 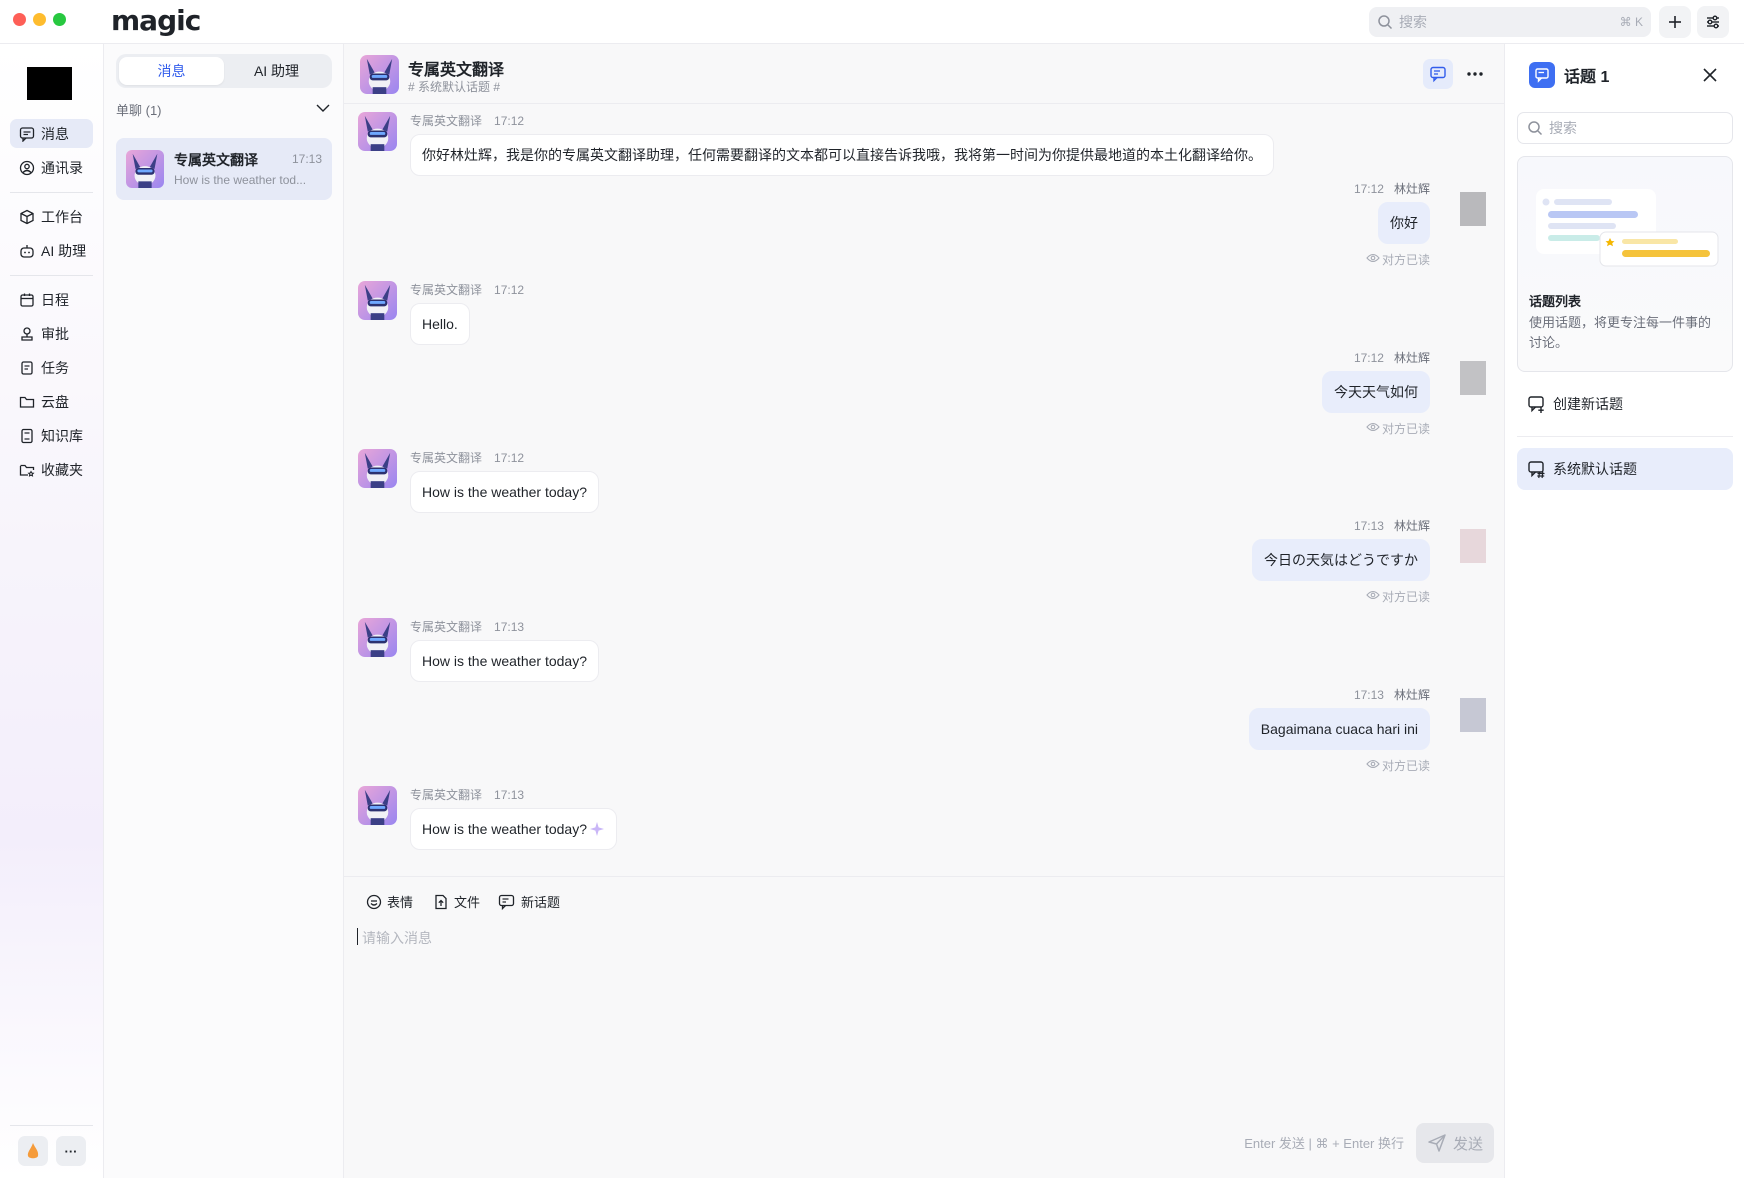 I want to click on tab-ai-assistant: AI 助理, so click(x=276, y=71).